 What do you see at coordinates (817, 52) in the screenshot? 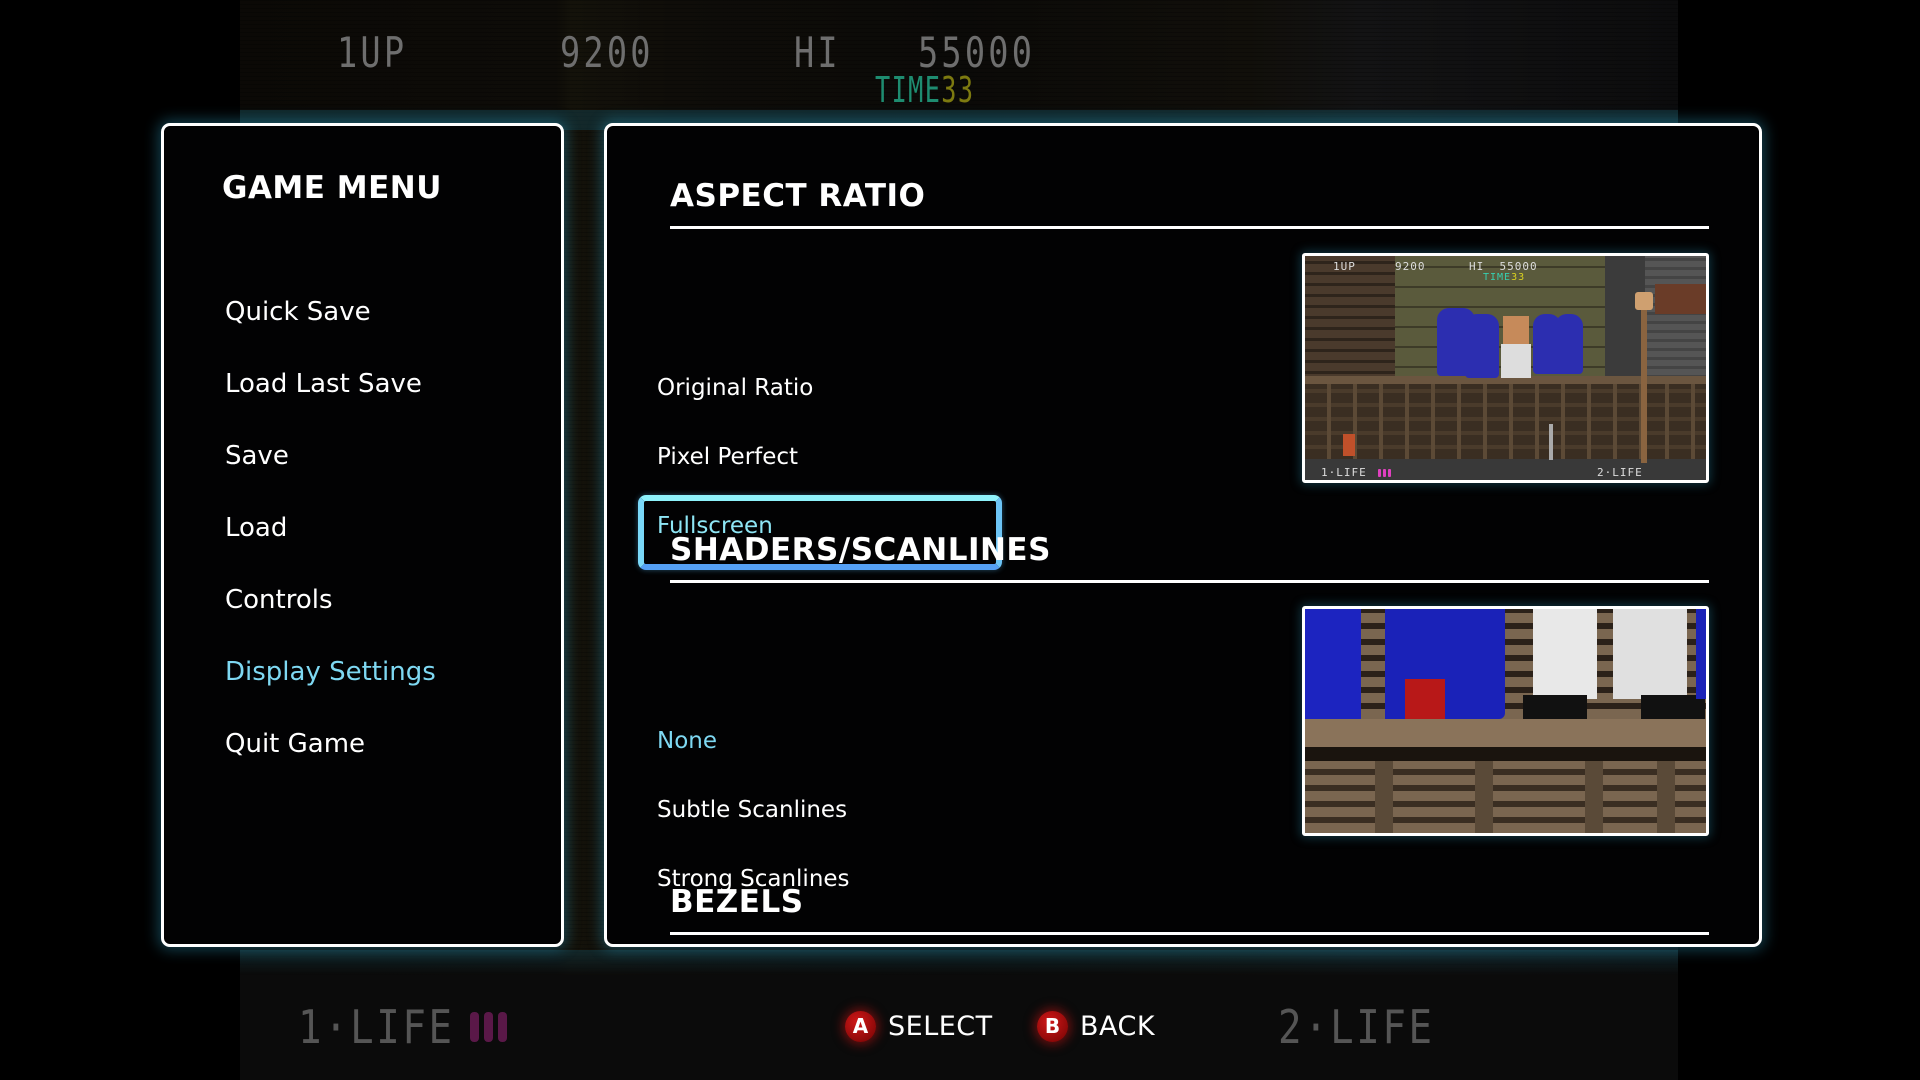
I see `hud-hi-label: HI` at bounding box center [817, 52].